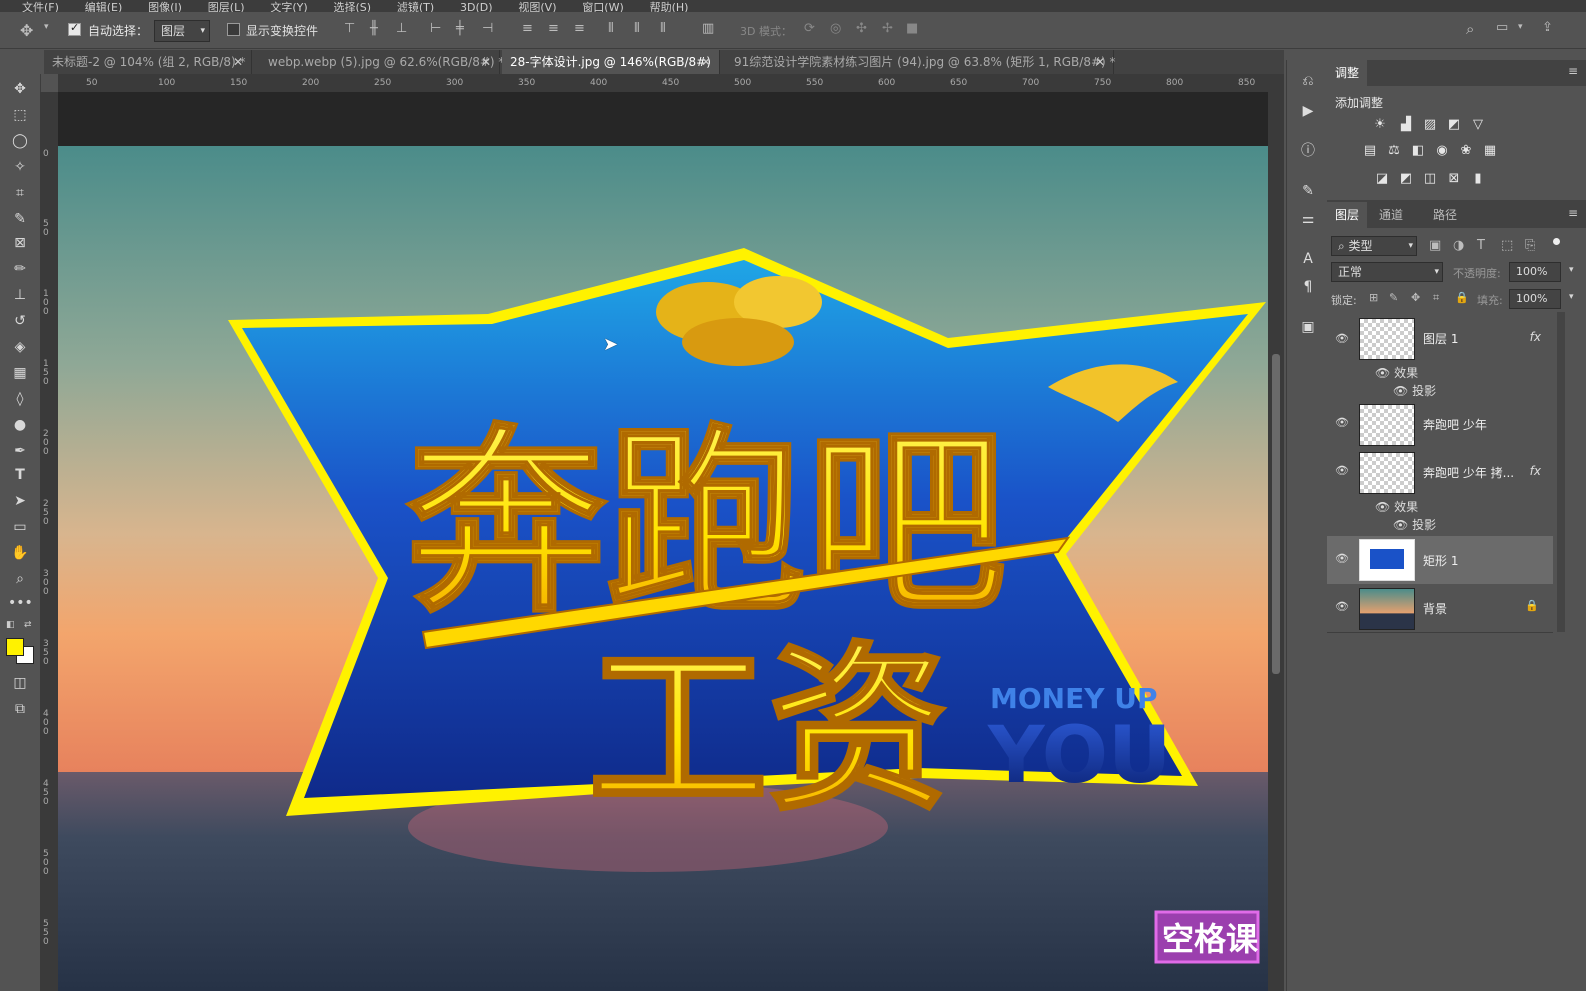 The image size is (1586, 991). Describe the element at coordinates (611, 28) in the screenshot. I see `distribute-left-icon: ⦀` at that location.